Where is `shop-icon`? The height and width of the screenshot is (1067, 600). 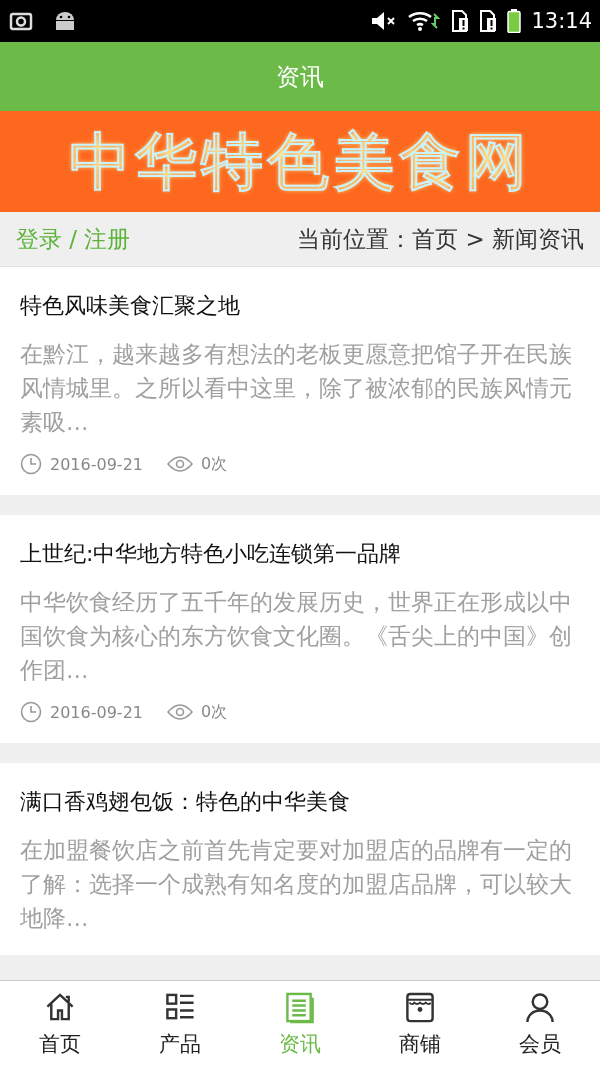 shop-icon is located at coordinates (420, 1007).